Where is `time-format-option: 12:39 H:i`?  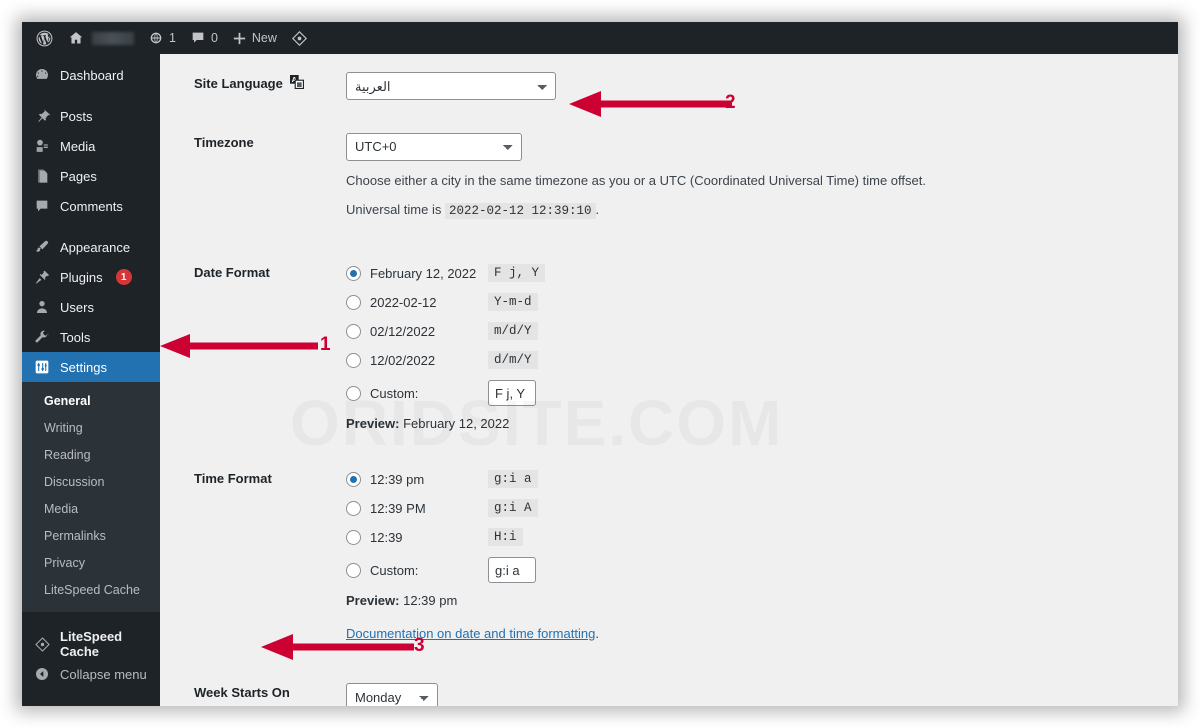 time-format-option: 12:39 H:i is located at coordinates (757, 537).